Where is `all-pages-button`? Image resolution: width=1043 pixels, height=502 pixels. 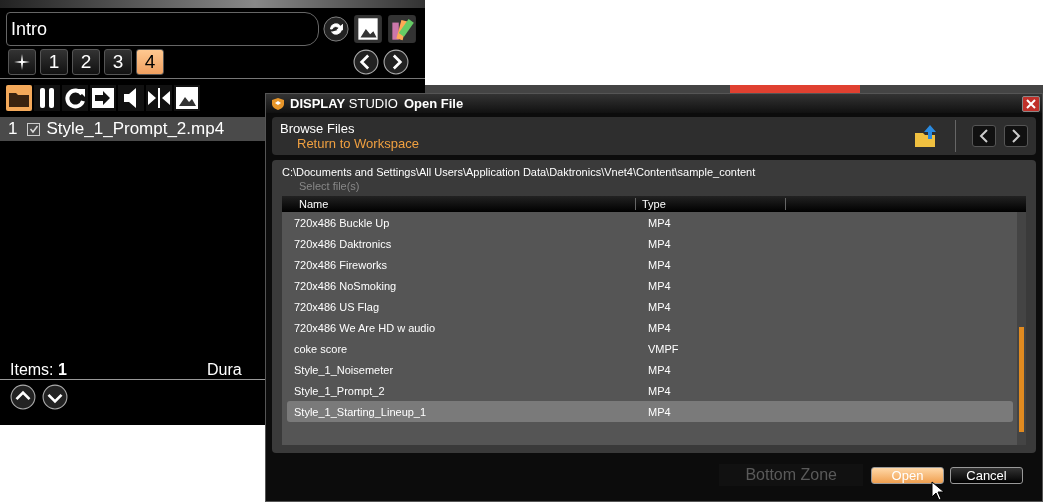
all-pages-button is located at coordinates (22, 62).